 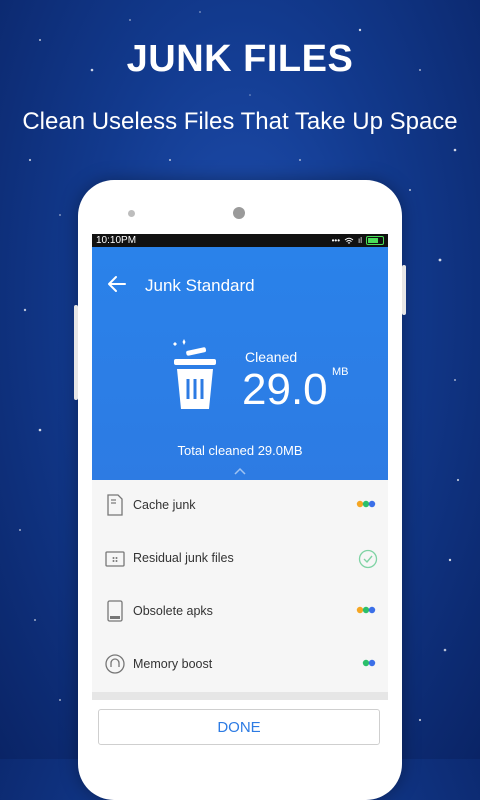 What do you see at coordinates (115, 611) in the screenshot?
I see `apk-icon` at bounding box center [115, 611].